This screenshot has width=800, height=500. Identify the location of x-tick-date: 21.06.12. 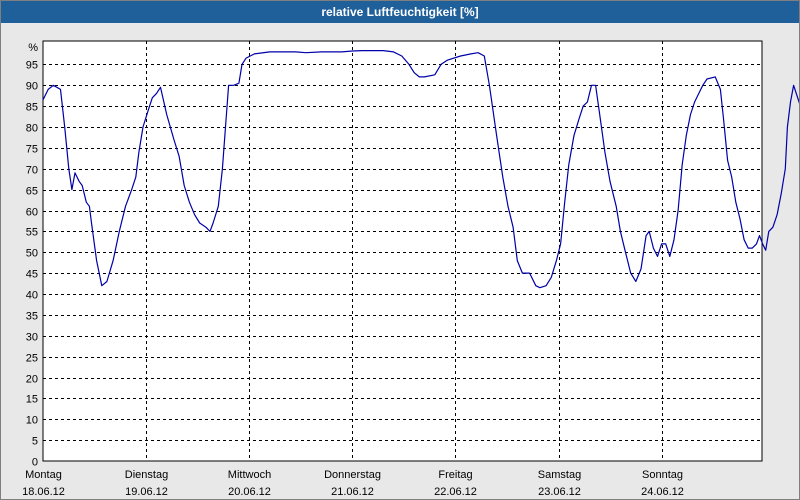
(352, 492).